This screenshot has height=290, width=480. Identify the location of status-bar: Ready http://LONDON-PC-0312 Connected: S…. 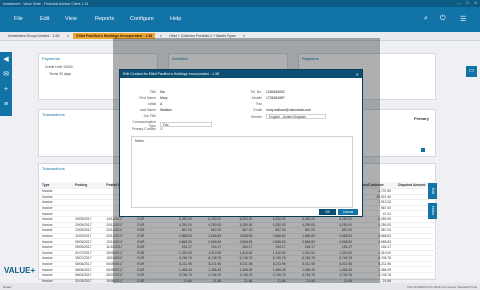
(240, 286).